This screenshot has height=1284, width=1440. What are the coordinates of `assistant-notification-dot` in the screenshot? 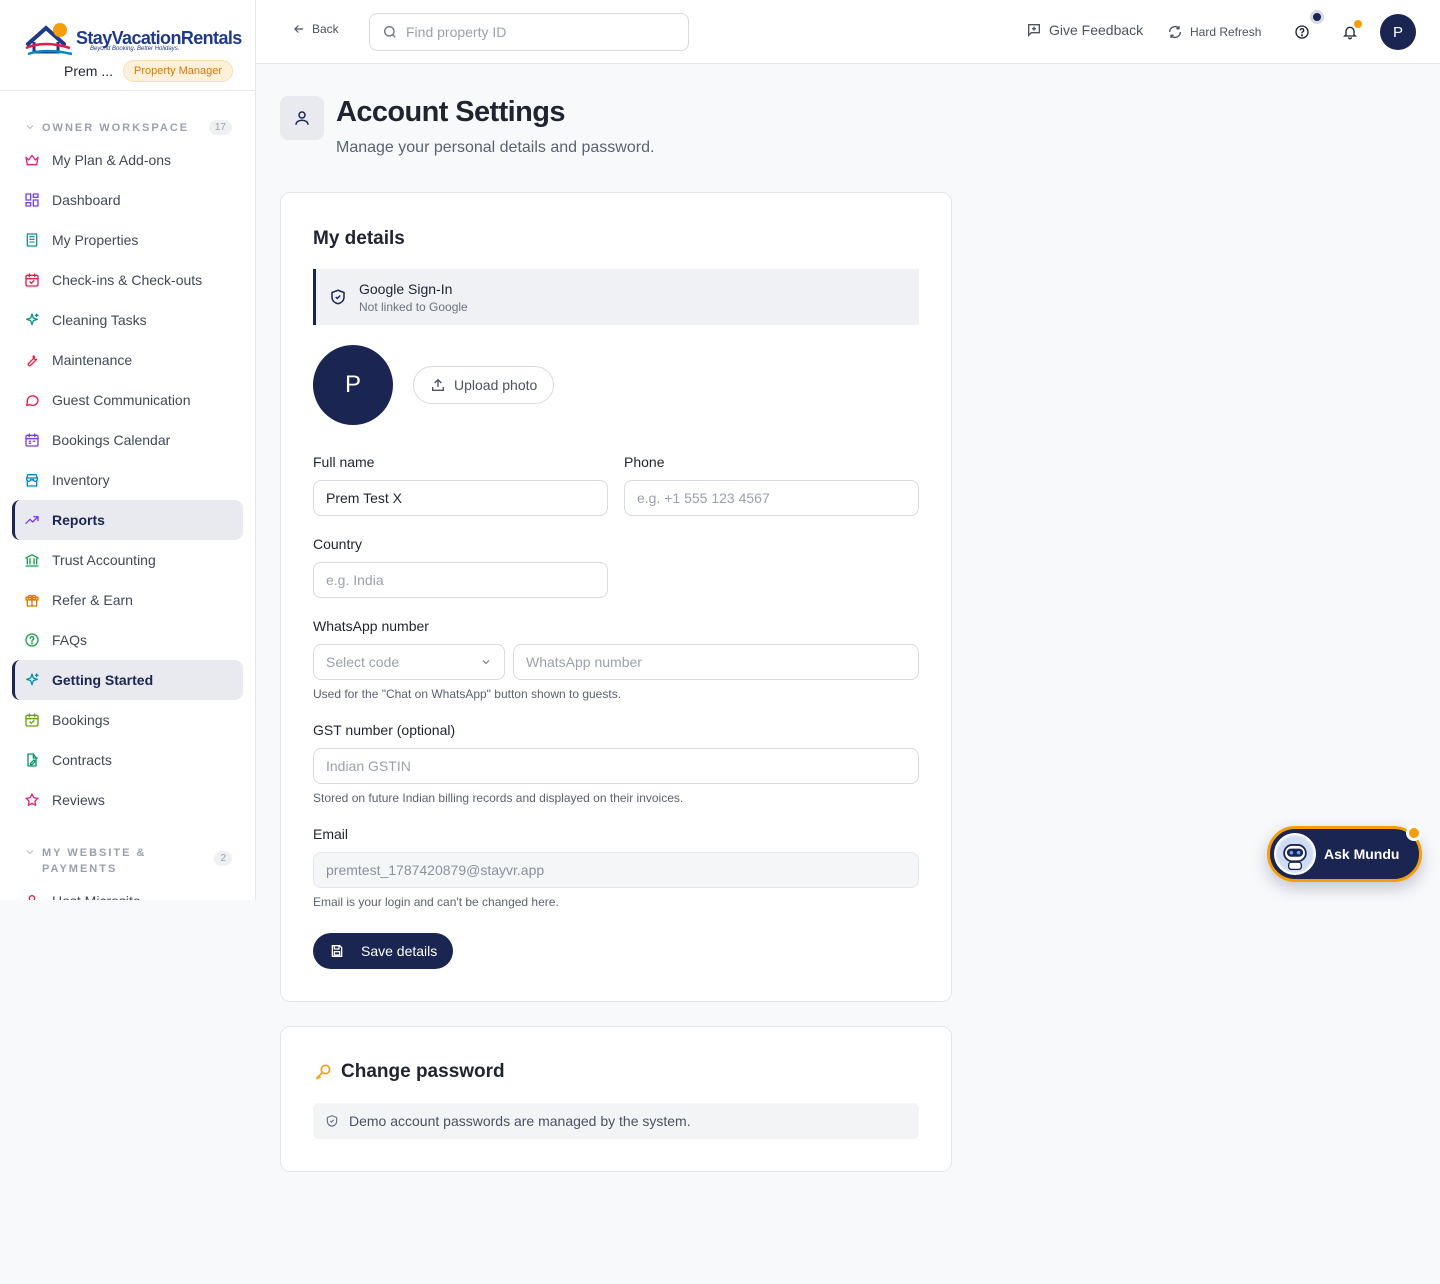 It's located at (1414, 833).